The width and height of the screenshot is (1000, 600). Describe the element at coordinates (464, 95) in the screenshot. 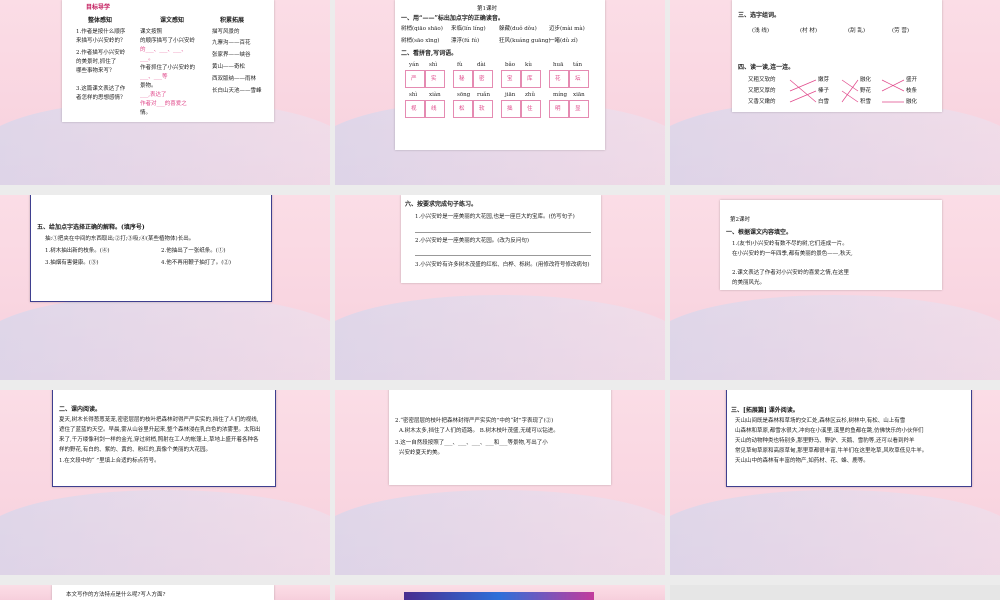

I see `pinyin-label: sōng` at that location.